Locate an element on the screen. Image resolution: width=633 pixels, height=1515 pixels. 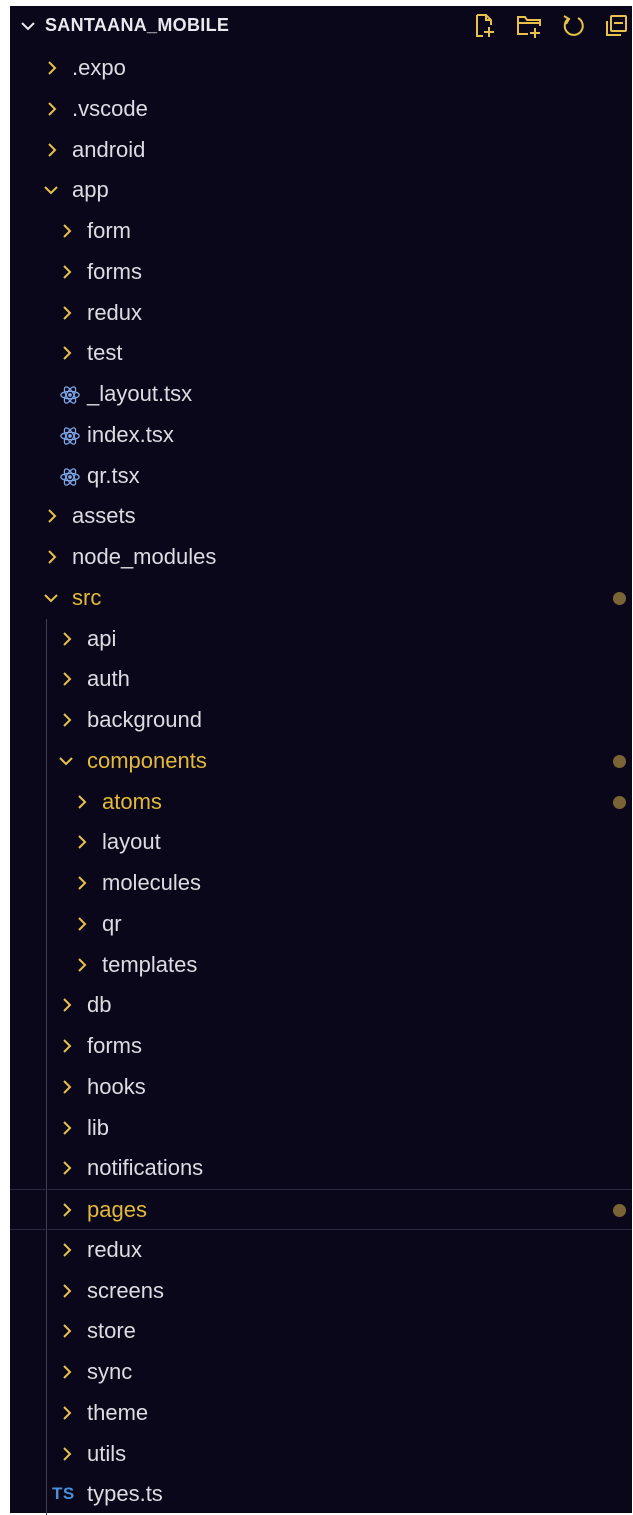
tree-item-label: screens is located at coordinates (125, 1291).